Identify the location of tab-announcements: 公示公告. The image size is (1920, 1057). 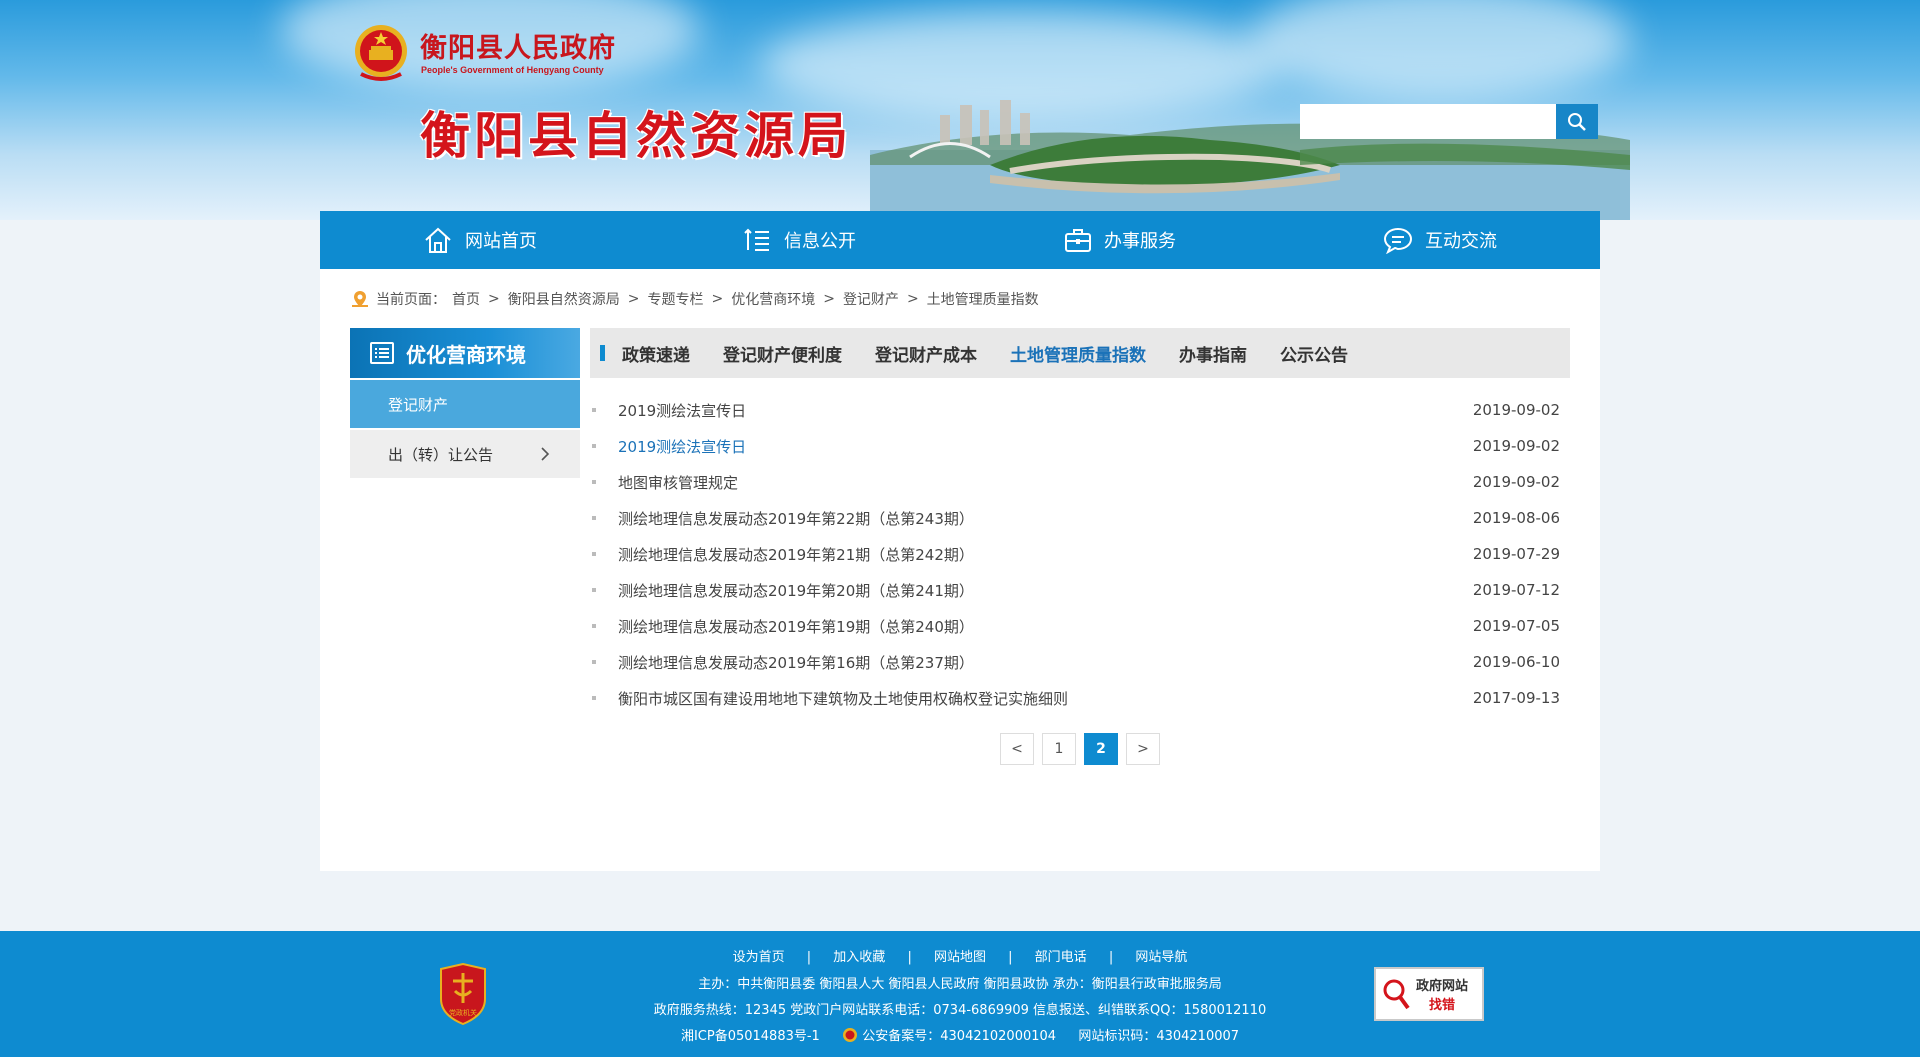
(1314, 353).